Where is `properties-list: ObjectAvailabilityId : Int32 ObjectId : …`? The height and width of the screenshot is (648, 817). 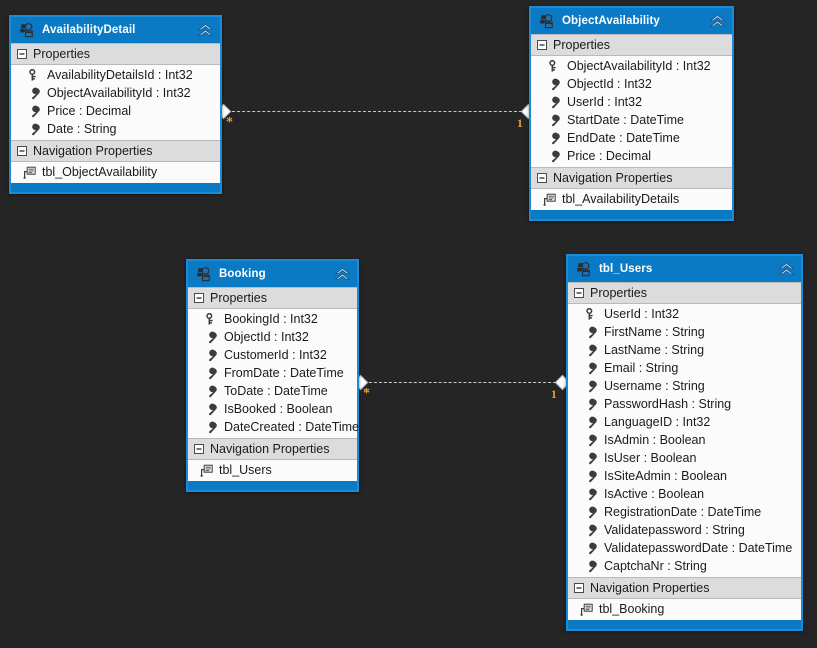 properties-list: ObjectAvailabilityId : Int32 ObjectId : … is located at coordinates (631, 111).